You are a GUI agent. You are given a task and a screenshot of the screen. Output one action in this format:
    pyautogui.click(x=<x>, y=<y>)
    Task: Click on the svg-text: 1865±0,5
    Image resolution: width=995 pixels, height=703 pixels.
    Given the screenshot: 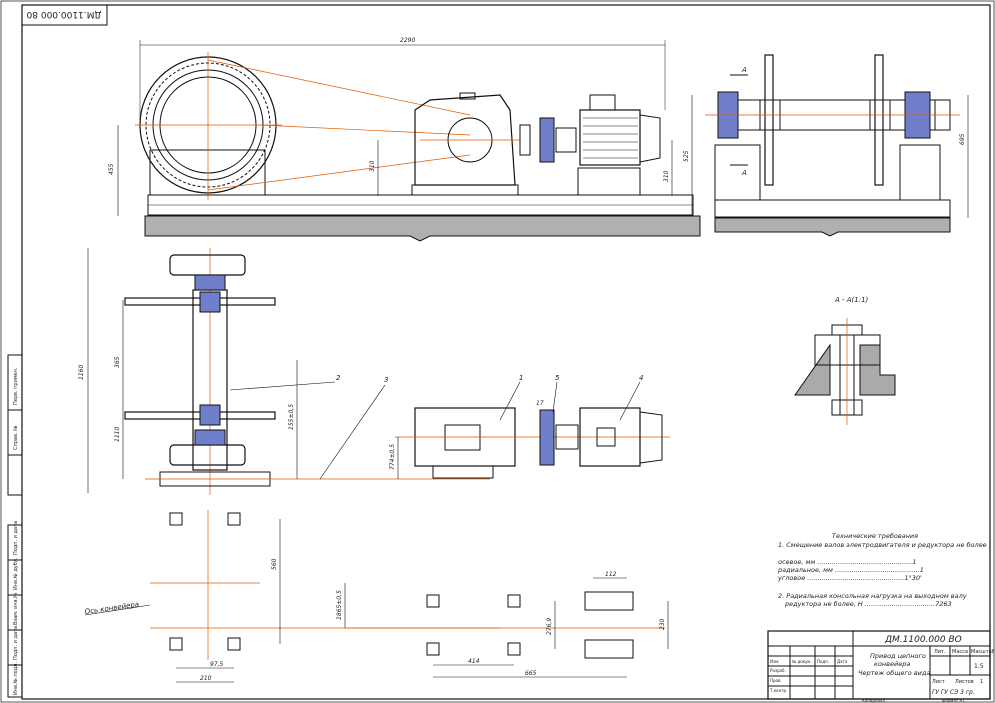 What is the action you would take?
    pyautogui.click(x=339, y=605)
    